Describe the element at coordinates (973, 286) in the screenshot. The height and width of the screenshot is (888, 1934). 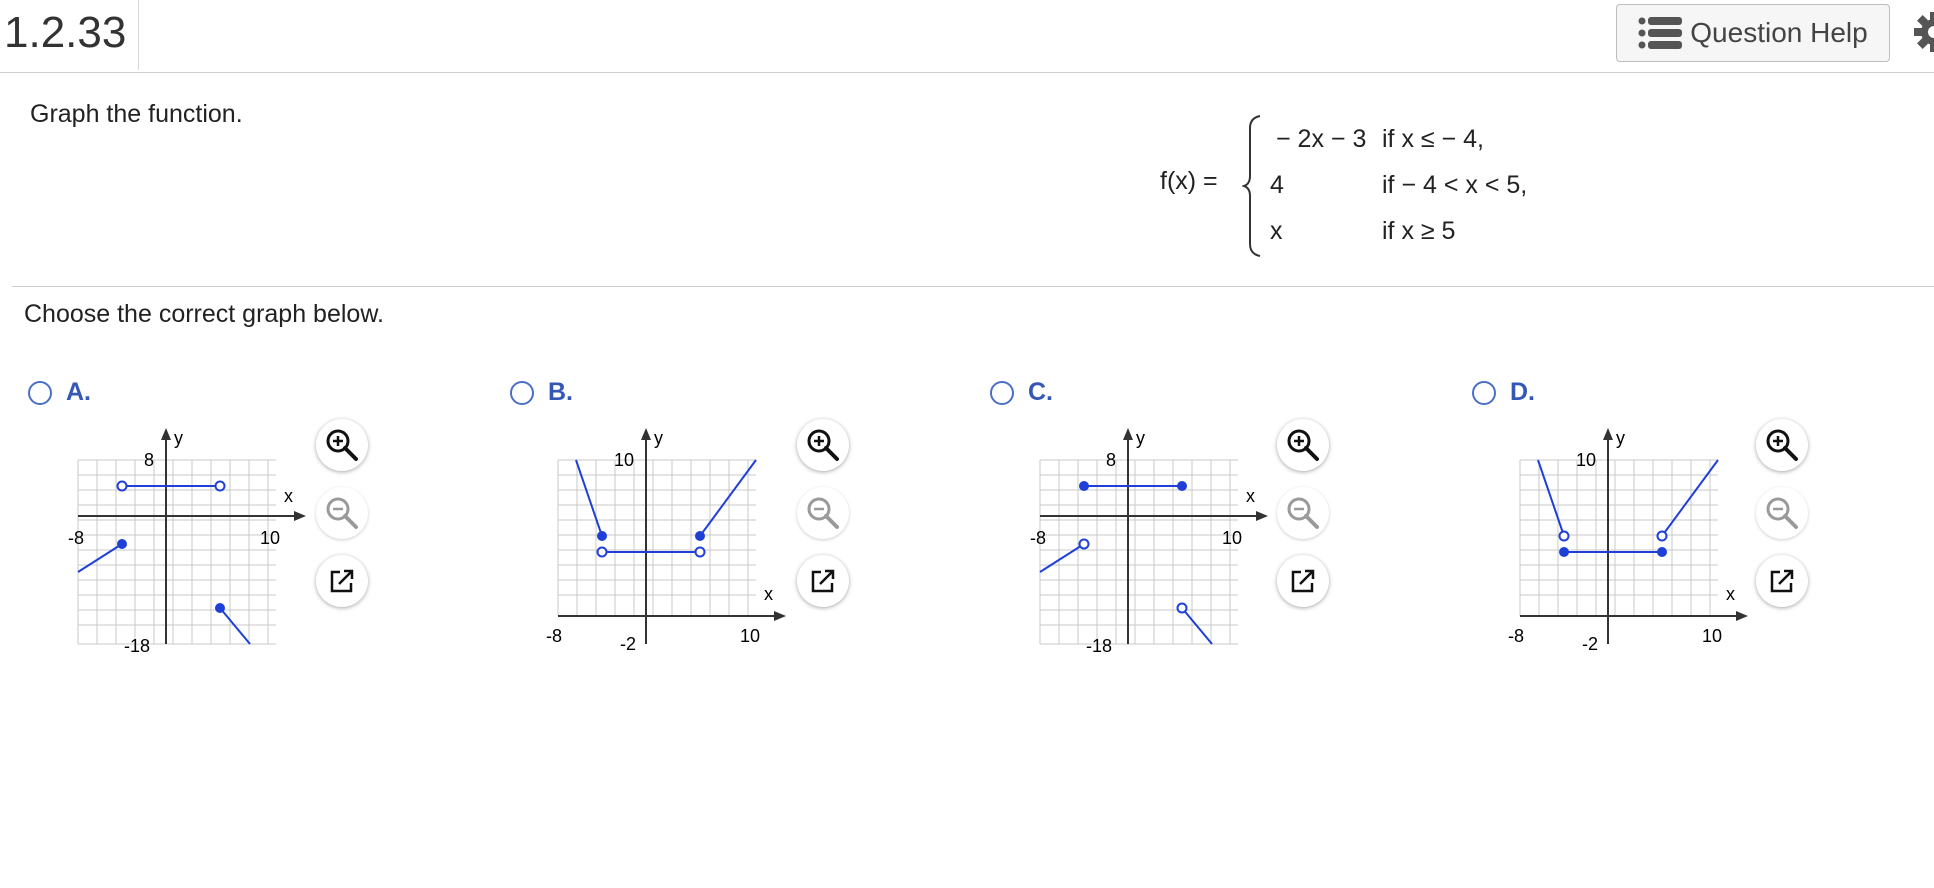
I see `section-divider` at that location.